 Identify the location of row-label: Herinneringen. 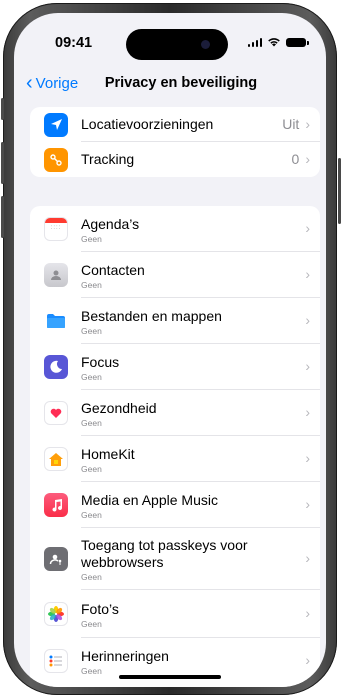
(125, 656).